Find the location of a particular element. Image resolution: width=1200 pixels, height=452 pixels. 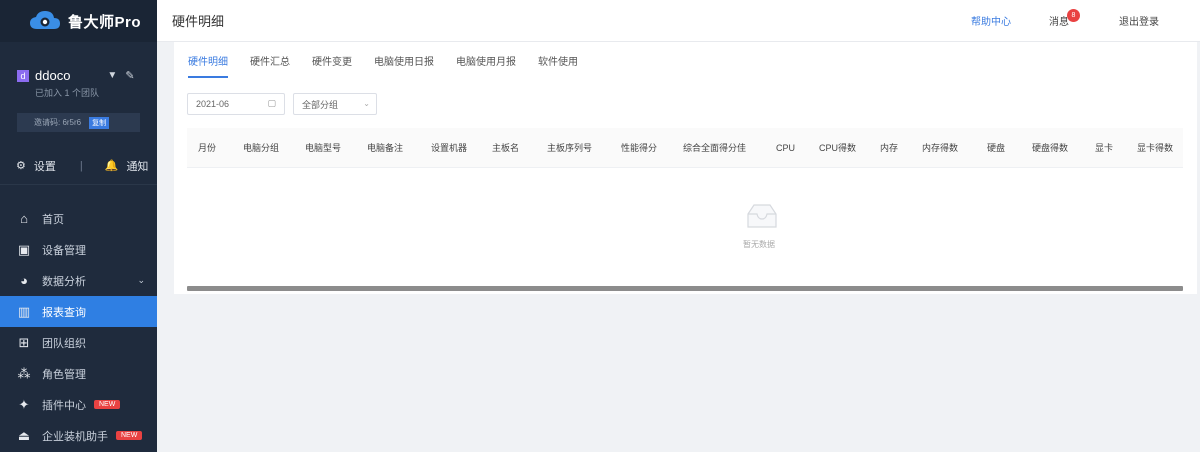

sidebar-item-assistant: ⏏ 企业装机助手 NEW is located at coordinates (78, 435).